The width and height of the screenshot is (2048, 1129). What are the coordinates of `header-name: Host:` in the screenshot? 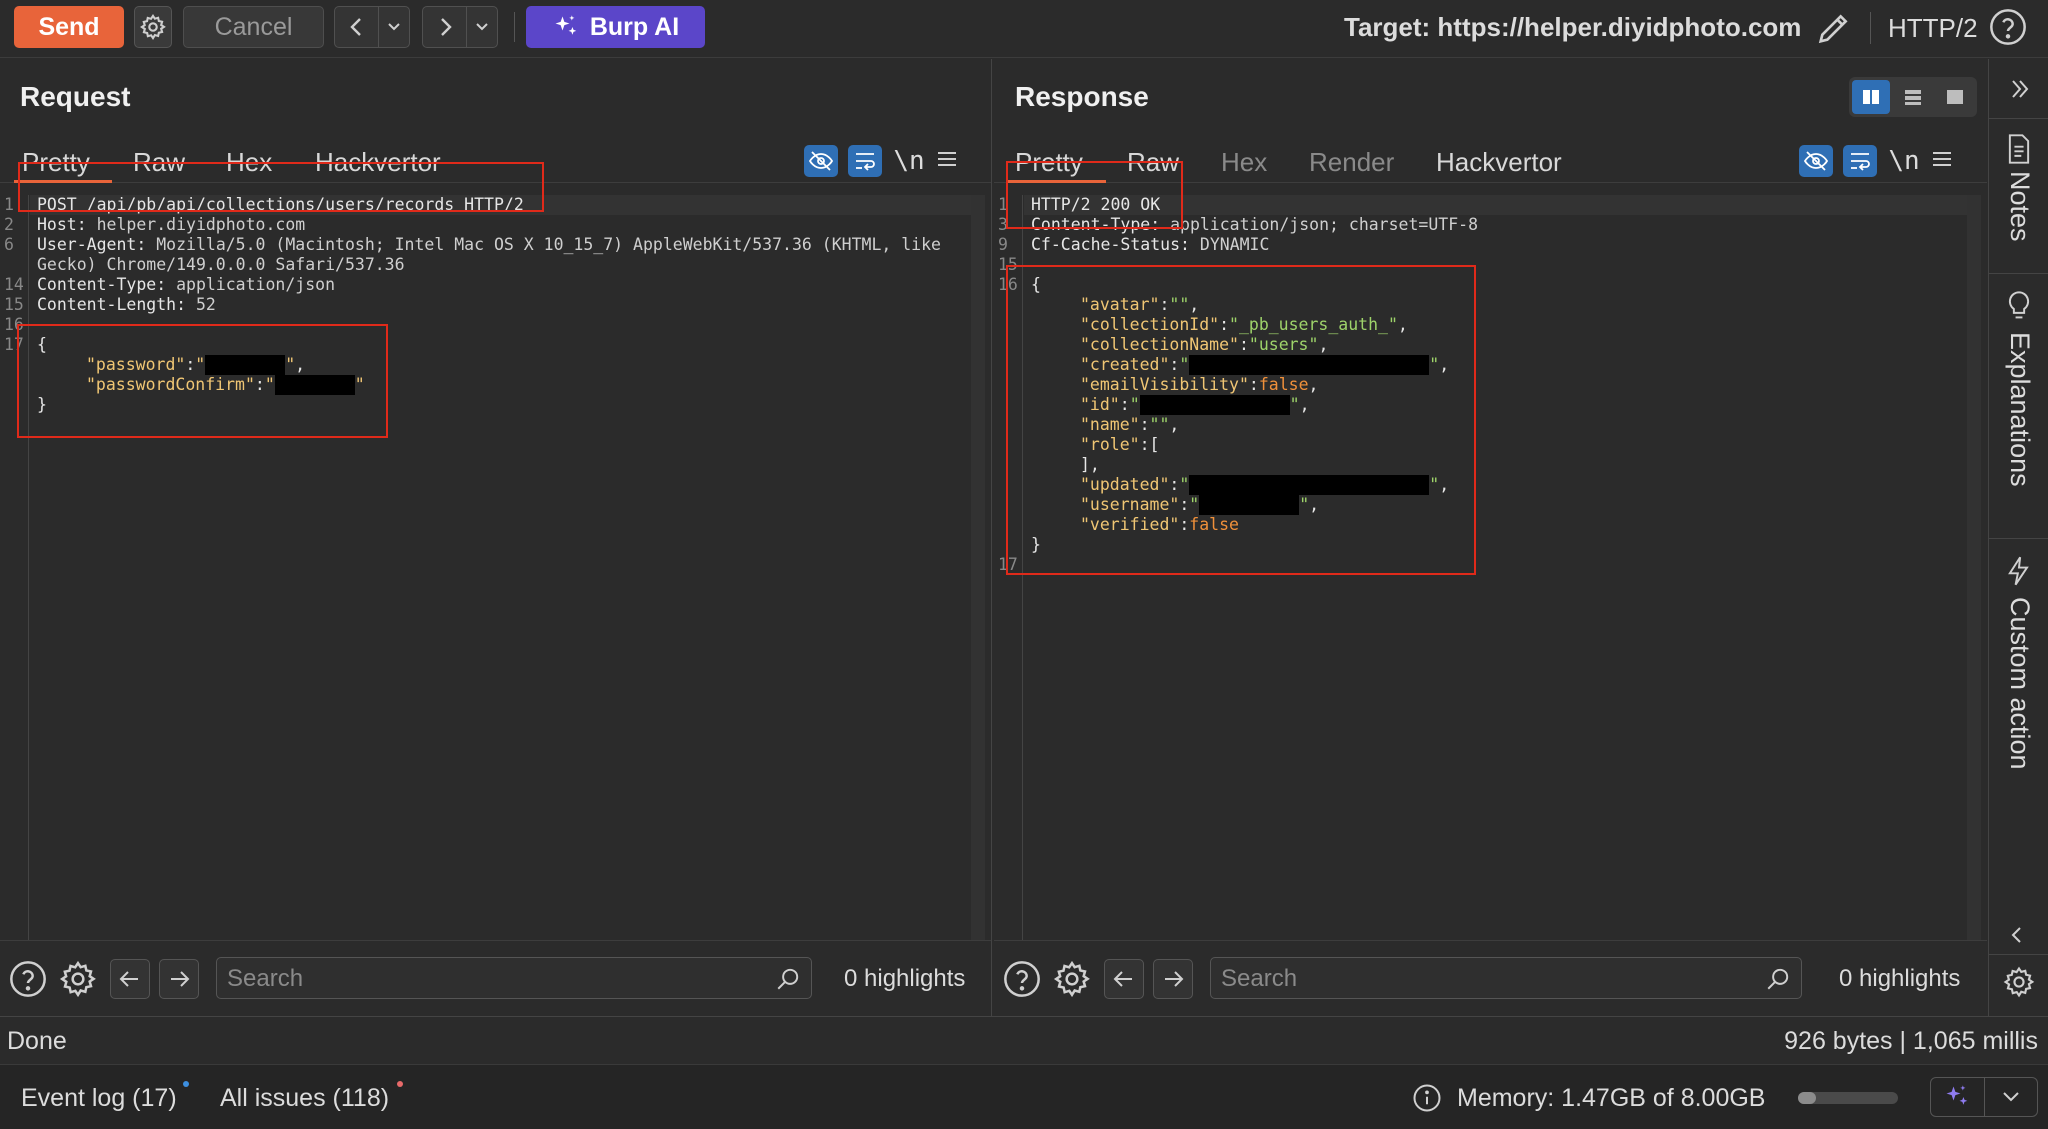 It's located at (62, 224).